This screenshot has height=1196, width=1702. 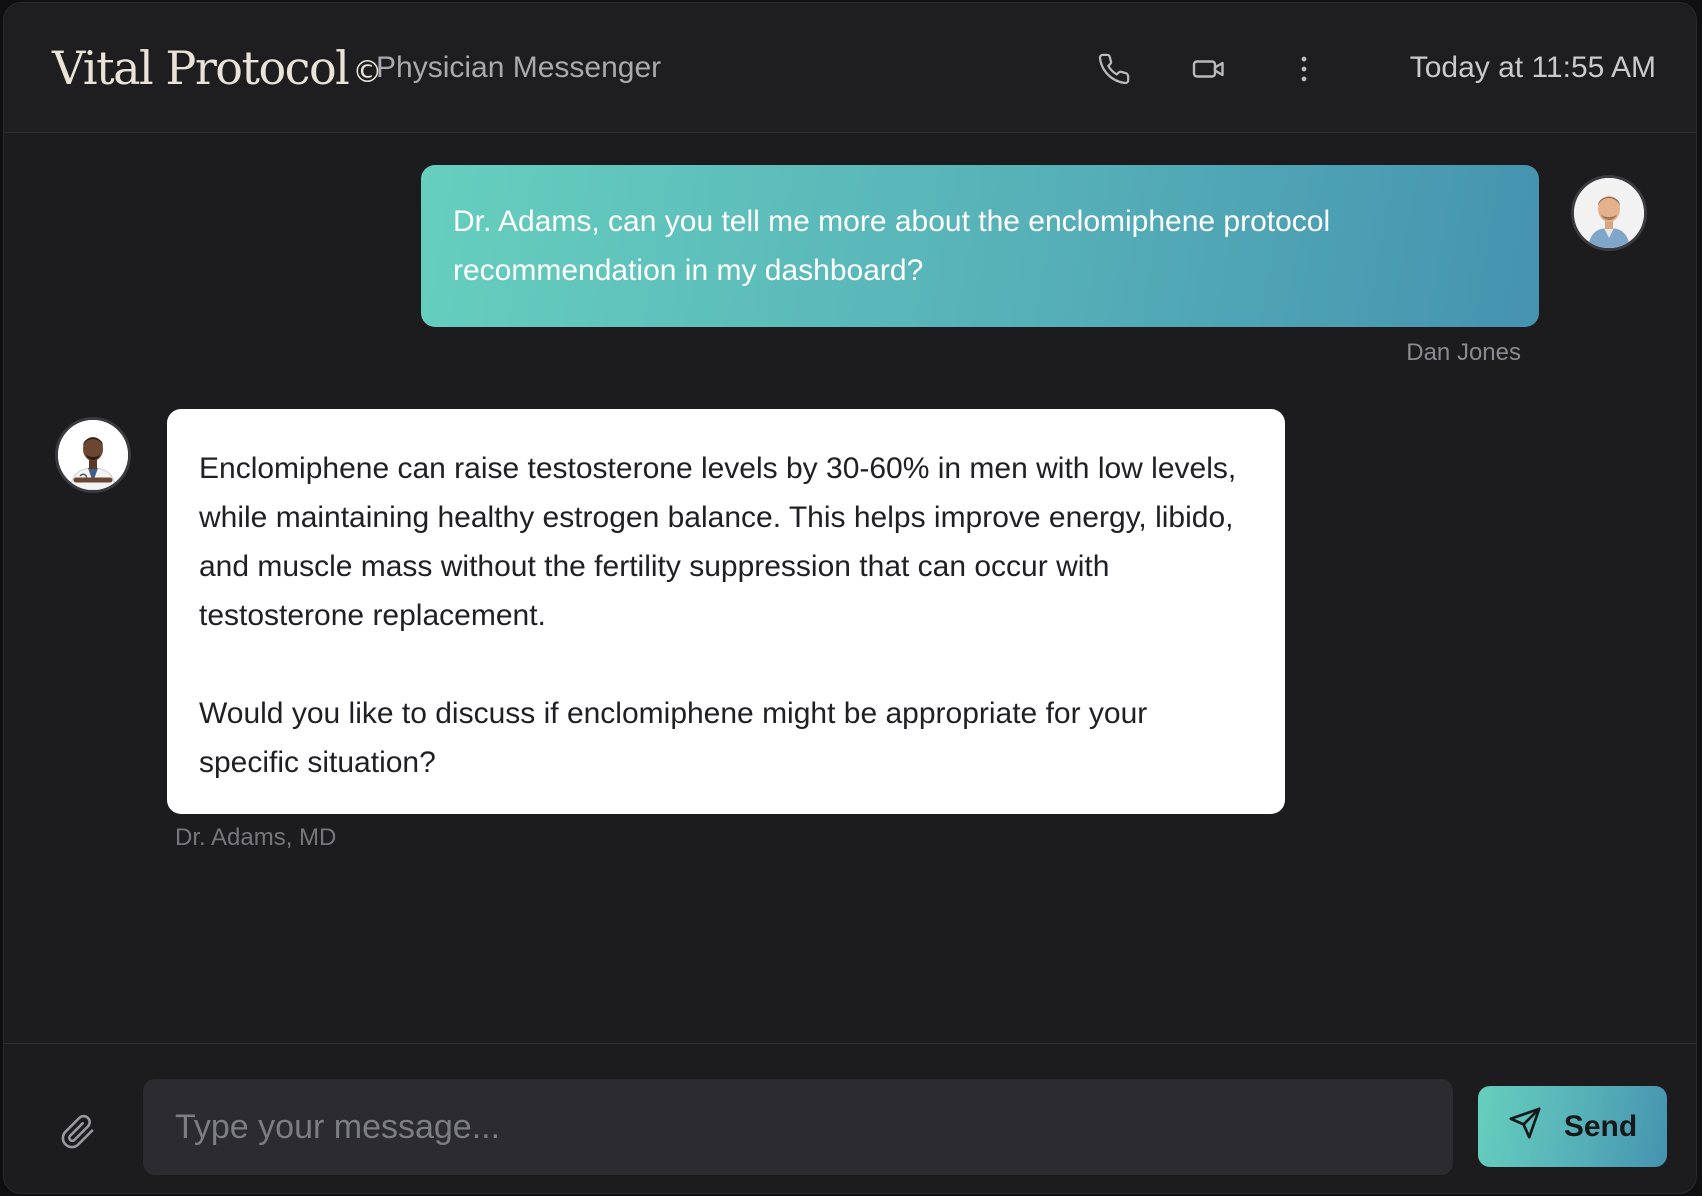 What do you see at coordinates (1532, 67) in the screenshot?
I see `conversation-timestamp: Today at 11:55 AM` at bounding box center [1532, 67].